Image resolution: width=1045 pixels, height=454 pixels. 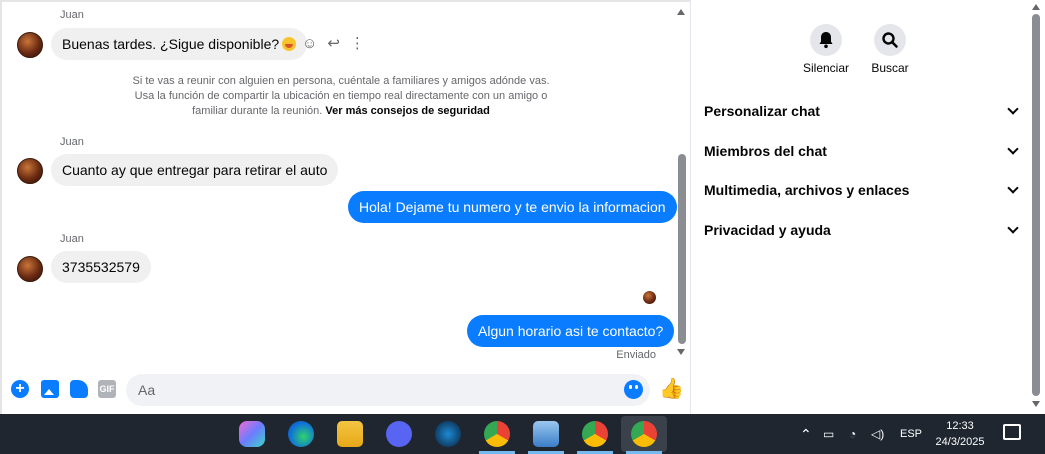 I want to click on reply-icon: ↩, so click(x=333, y=43).